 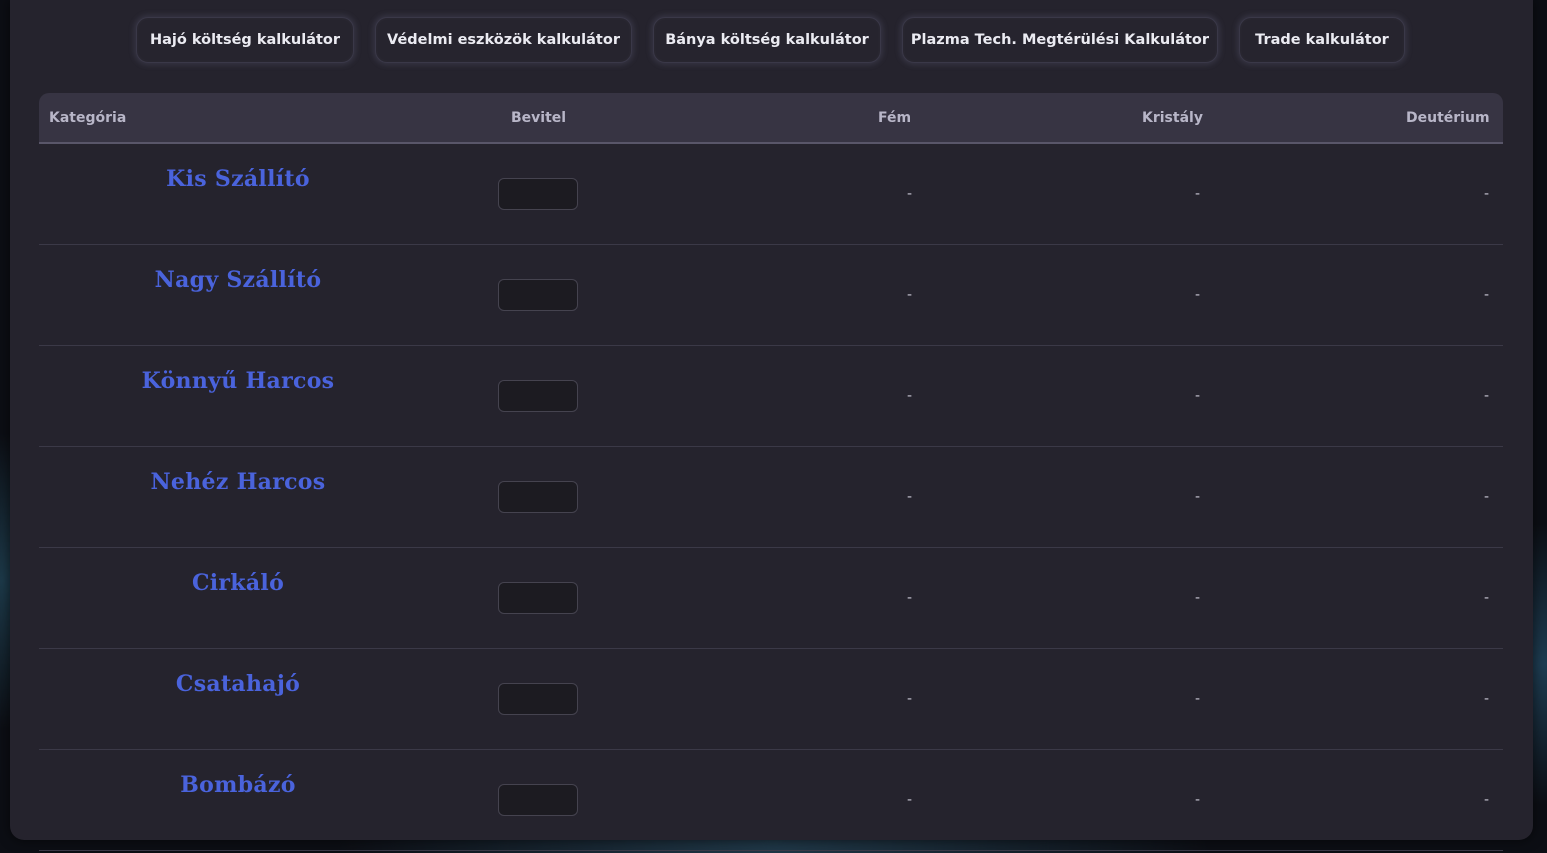 What do you see at coordinates (503, 40) in the screenshot?
I see `defense-calculator-button: Védelmi eszközök kalkulátor` at bounding box center [503, 40].